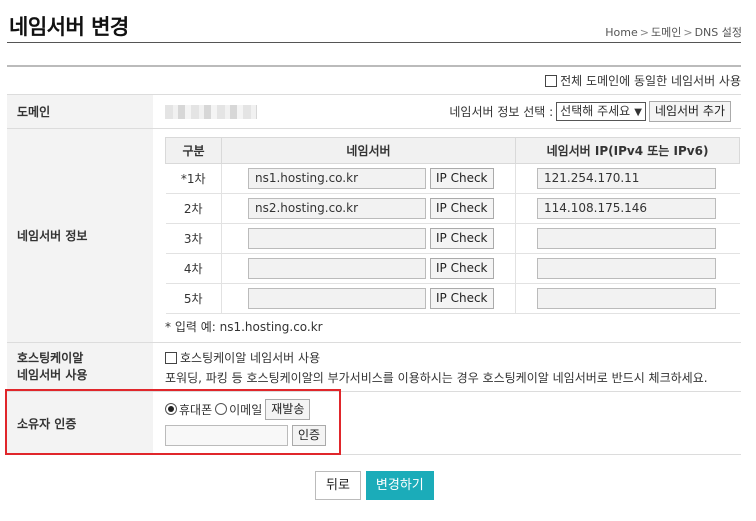 Image resolution: width=756 pixels, height=521 pixels. What do you see at coordinates (666, 32) in the screenshot?
I see `breadcrumb-domain: 도메인` at bounding box center [666, 32].